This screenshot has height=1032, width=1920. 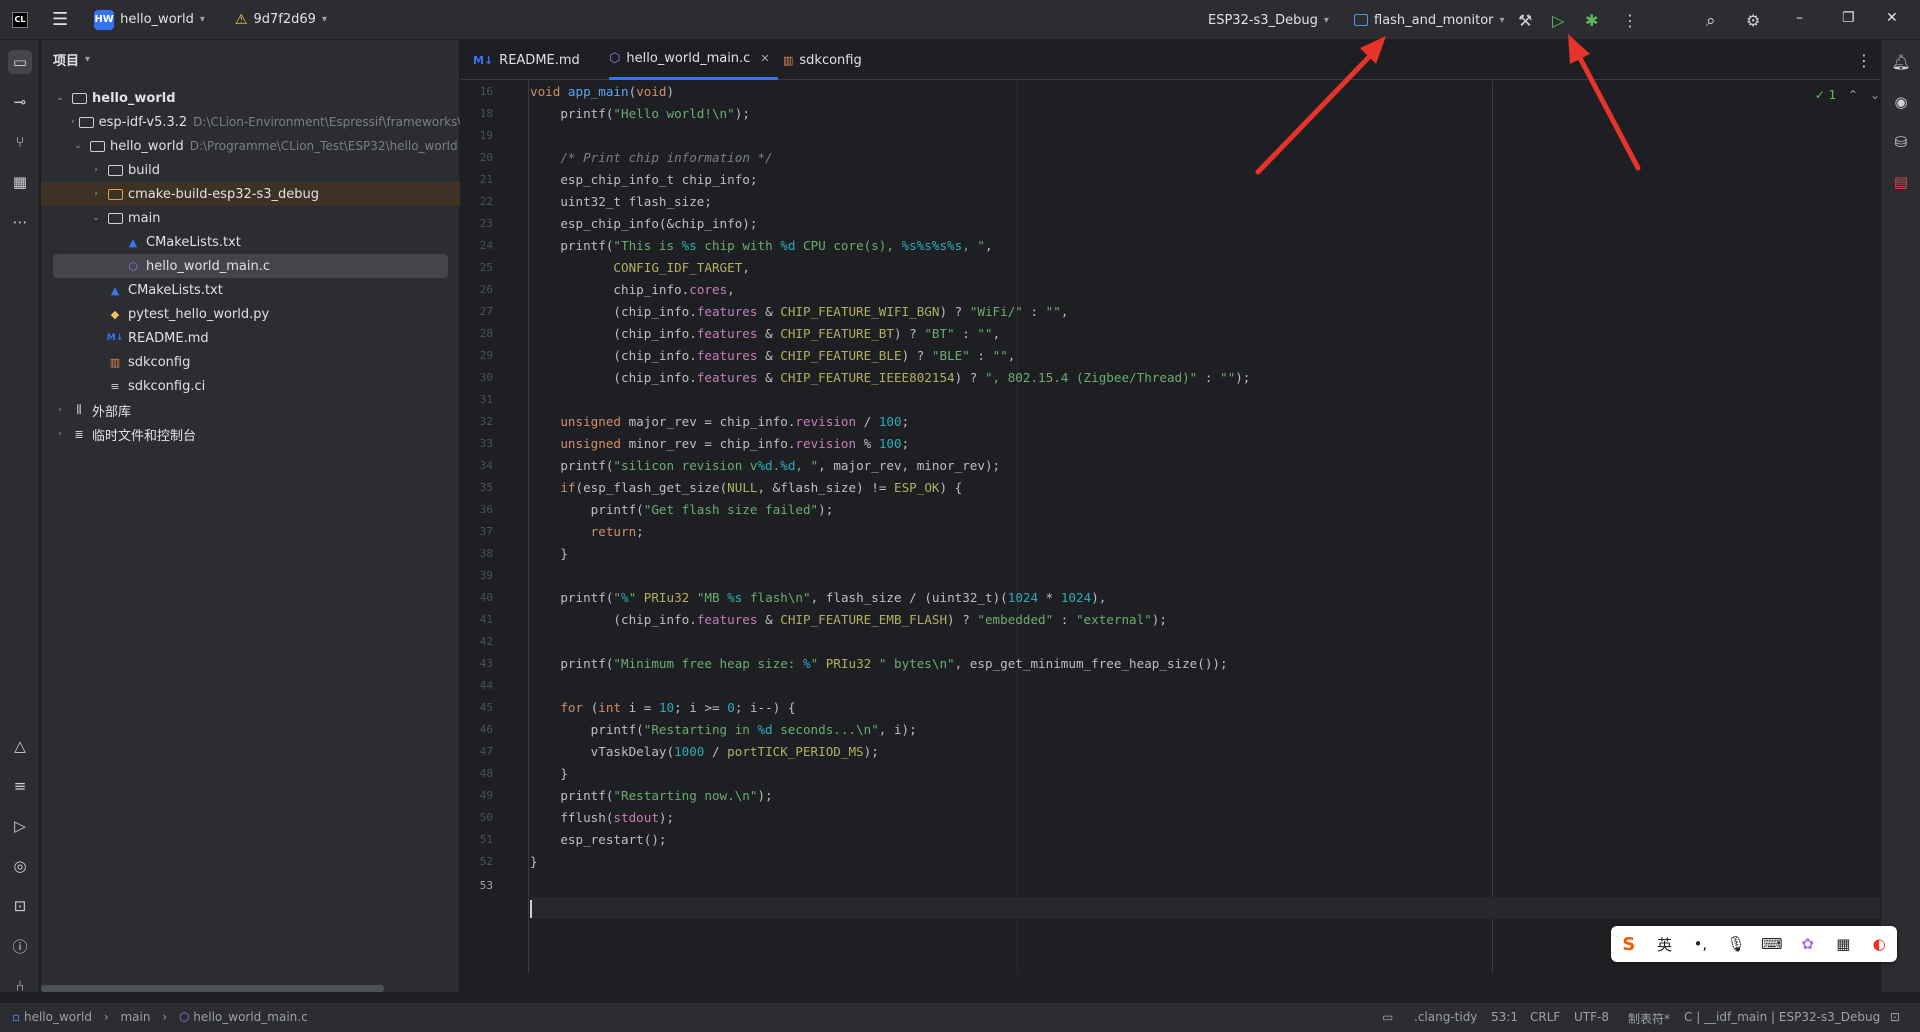 What do you see at coordinates (1268, 20) in the screenshot?
I see `run-configuration-selector: ESP32-s3_Debug ▾` at bounding box center [1268, 20].